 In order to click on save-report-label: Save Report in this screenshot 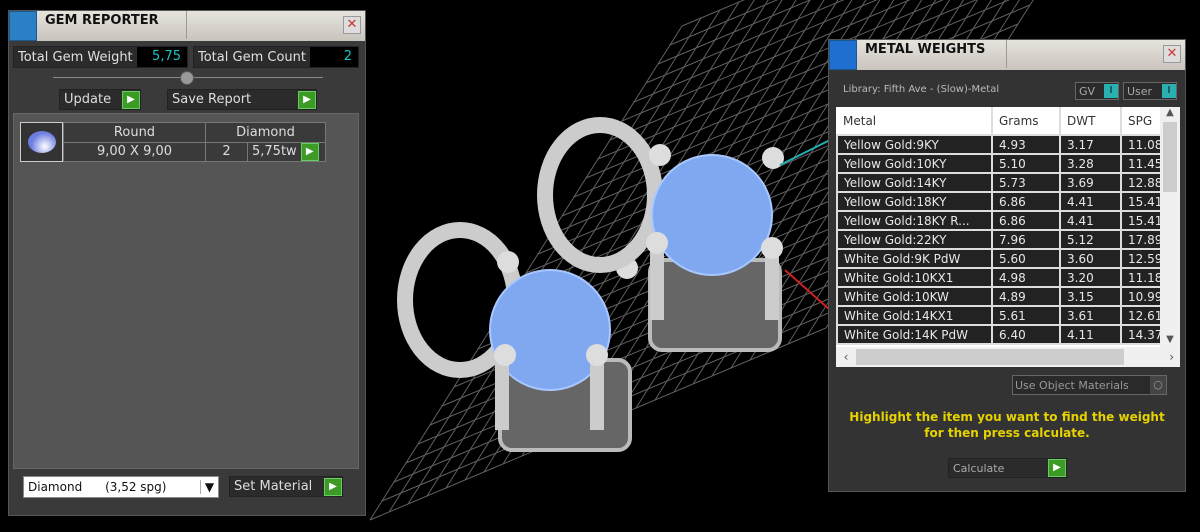, I will do `click(212, 99)`.